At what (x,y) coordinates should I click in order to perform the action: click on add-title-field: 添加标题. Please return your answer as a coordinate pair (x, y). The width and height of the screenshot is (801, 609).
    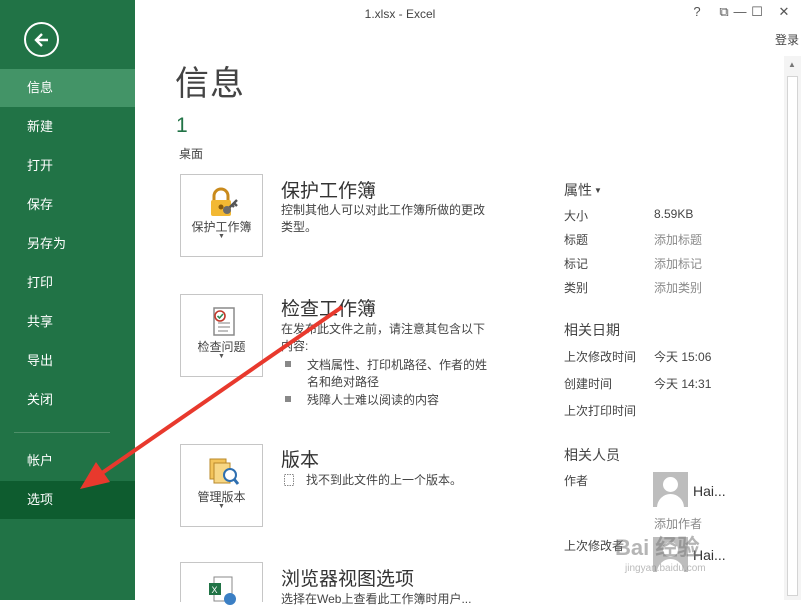
    Looking at the image, I should click on (678, 239).